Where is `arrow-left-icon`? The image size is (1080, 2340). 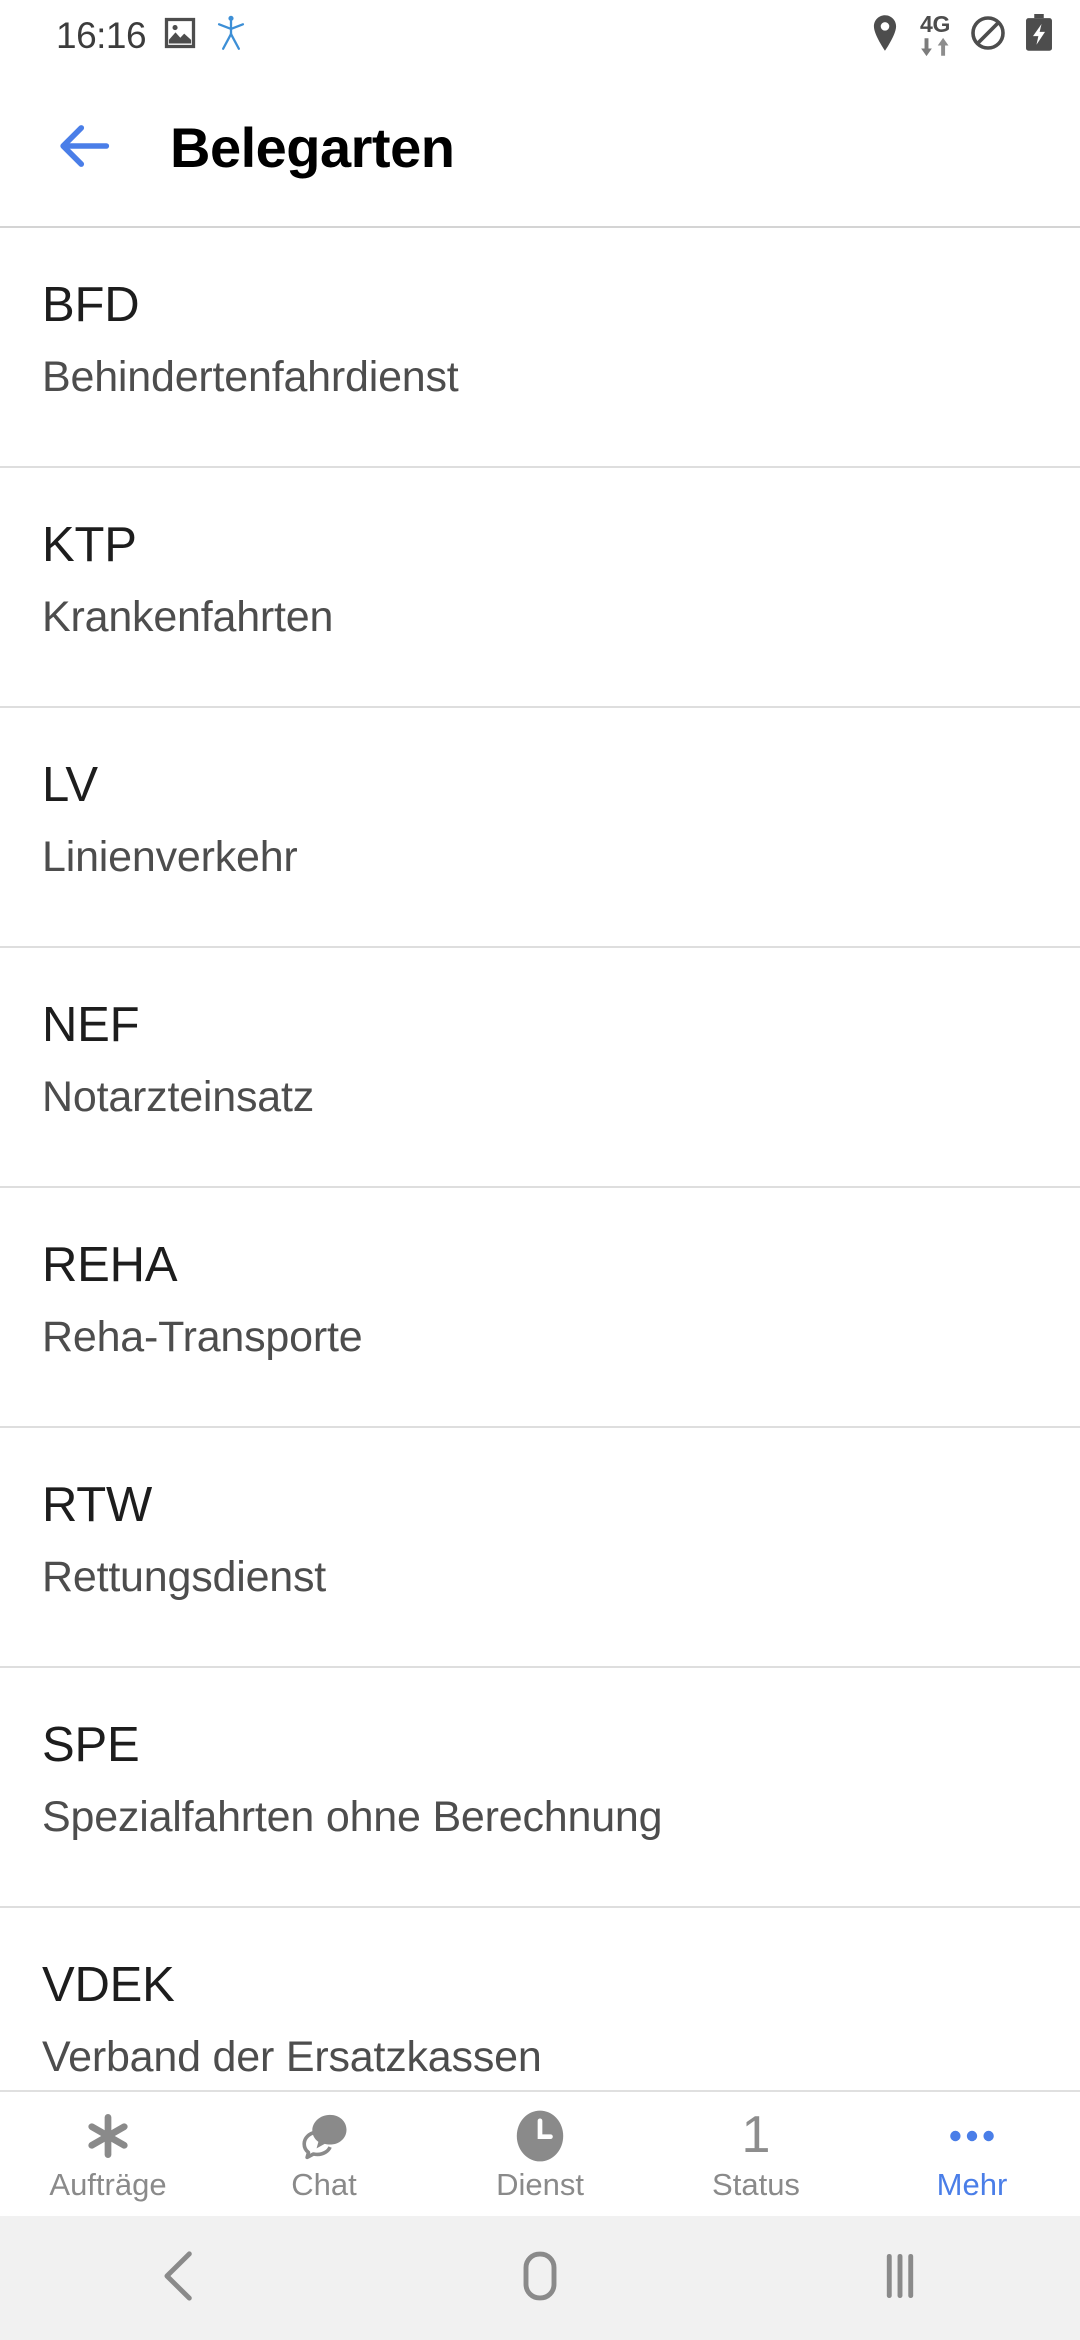 arrow-left-icon is located at coordinates (85, 148).